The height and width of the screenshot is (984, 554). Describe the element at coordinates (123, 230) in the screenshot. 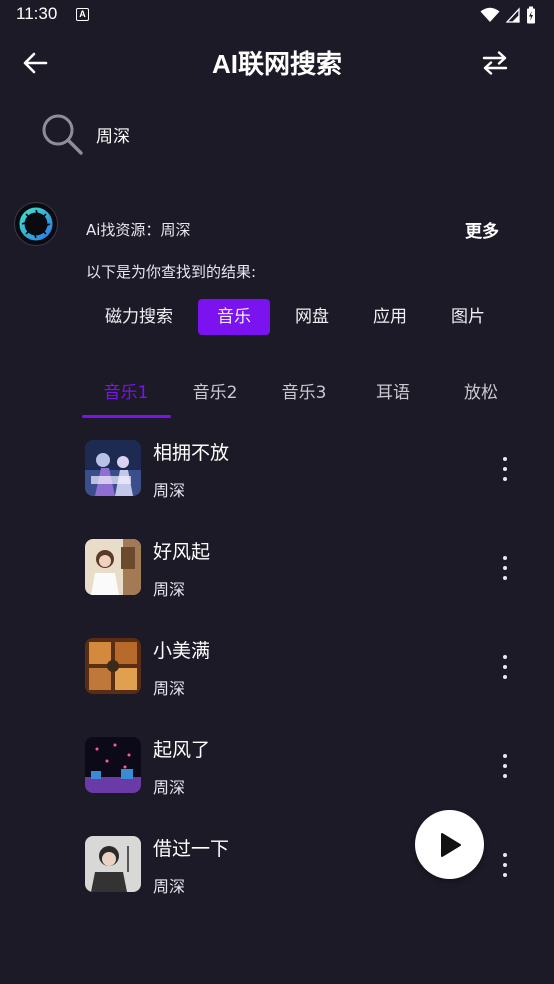

I see `ai-source-label: Ai找资源：` at that location.